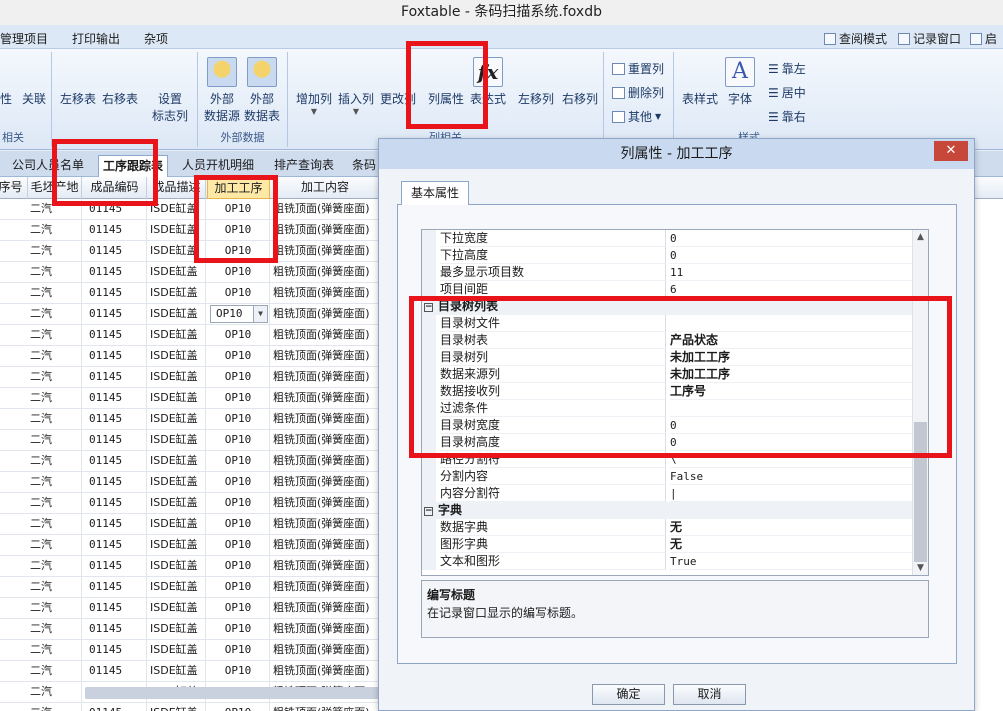 This screenshot has width=1003, height=711. I want to click on insert-column-button: 插入列 ▼, so click(356, 160).